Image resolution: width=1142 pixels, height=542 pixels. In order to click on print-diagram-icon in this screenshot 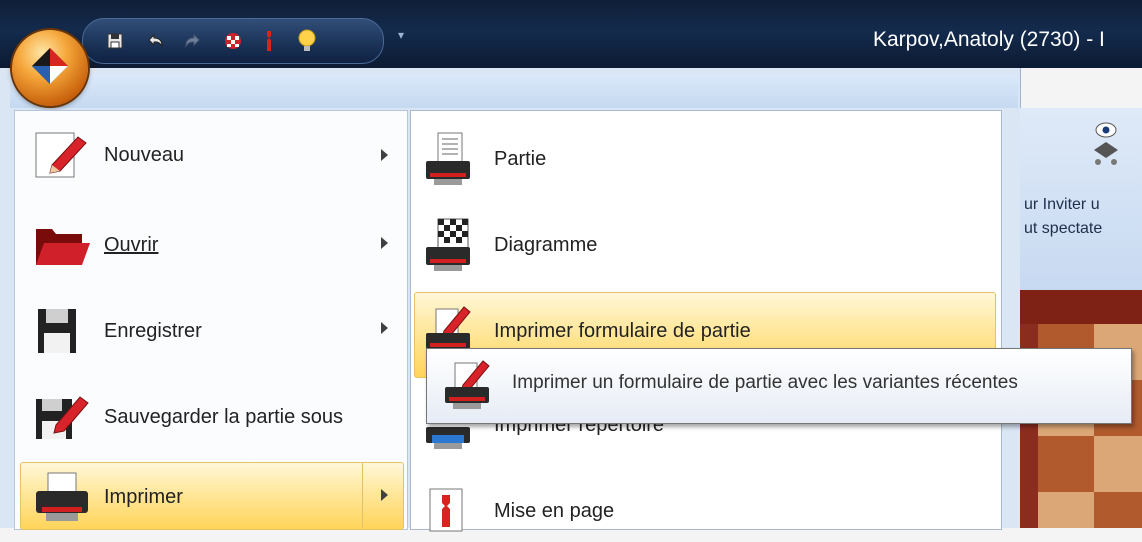, I will do `click(448, 244)`.